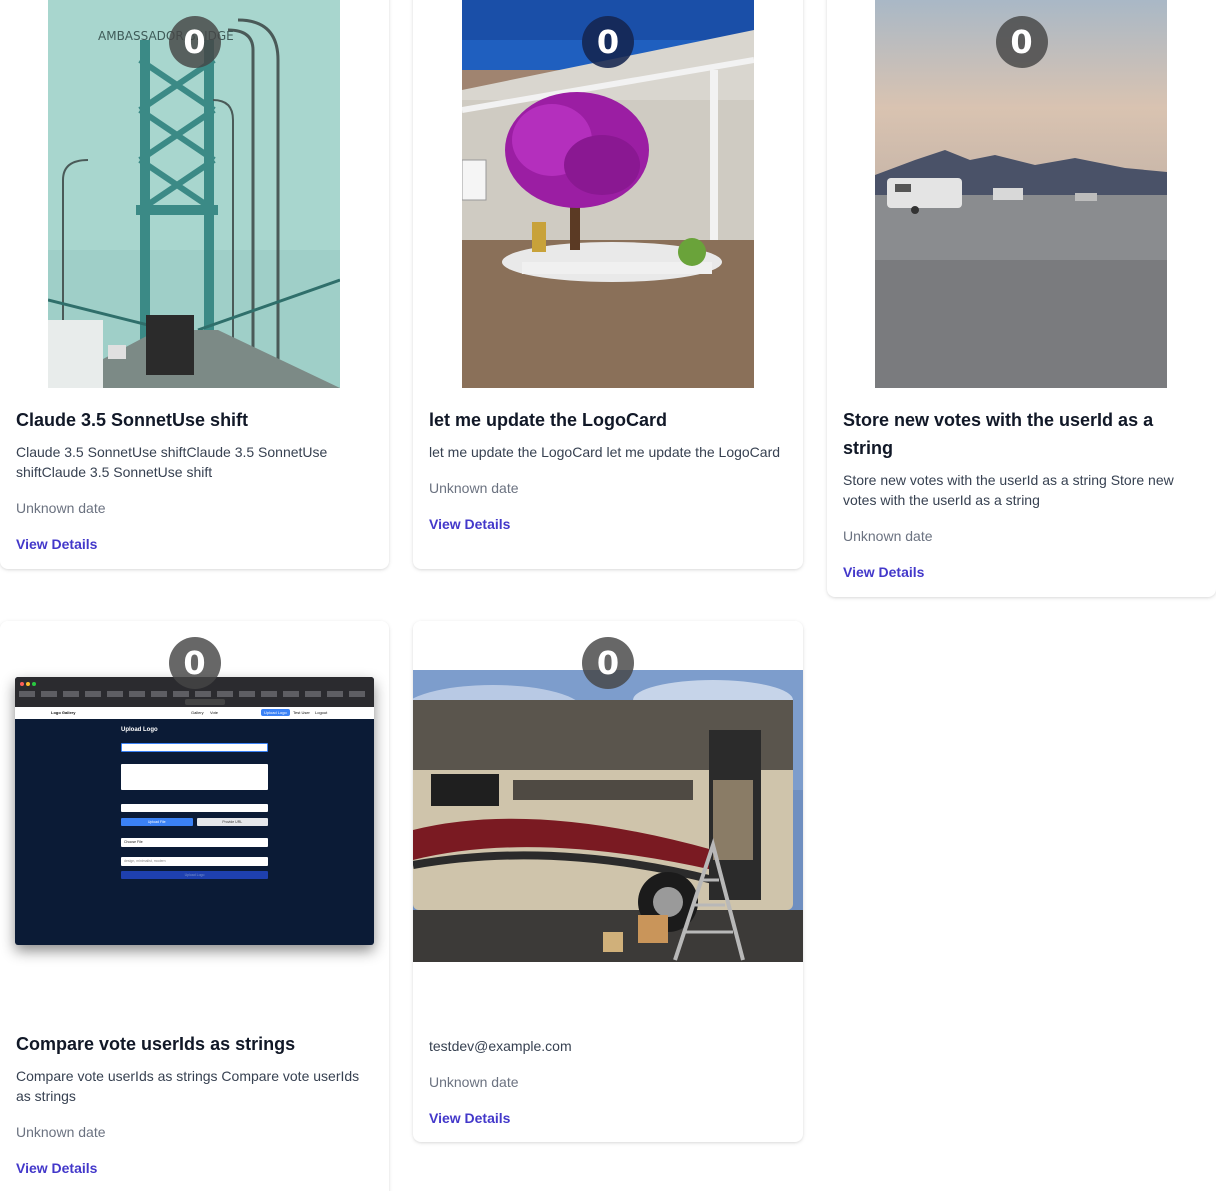 The height and width of the screenshot is (1191, 1216). Describe the element at coordinates (205, 702) in the screenshot. I see `tab-strip` at that location.